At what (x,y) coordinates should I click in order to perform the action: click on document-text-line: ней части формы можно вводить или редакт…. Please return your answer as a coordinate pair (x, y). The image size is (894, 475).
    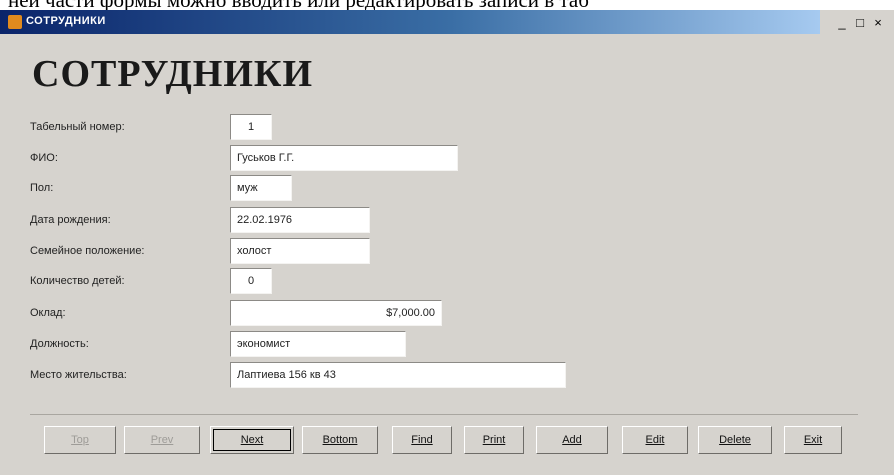
    Looking at the image, I should click on (447, 5).